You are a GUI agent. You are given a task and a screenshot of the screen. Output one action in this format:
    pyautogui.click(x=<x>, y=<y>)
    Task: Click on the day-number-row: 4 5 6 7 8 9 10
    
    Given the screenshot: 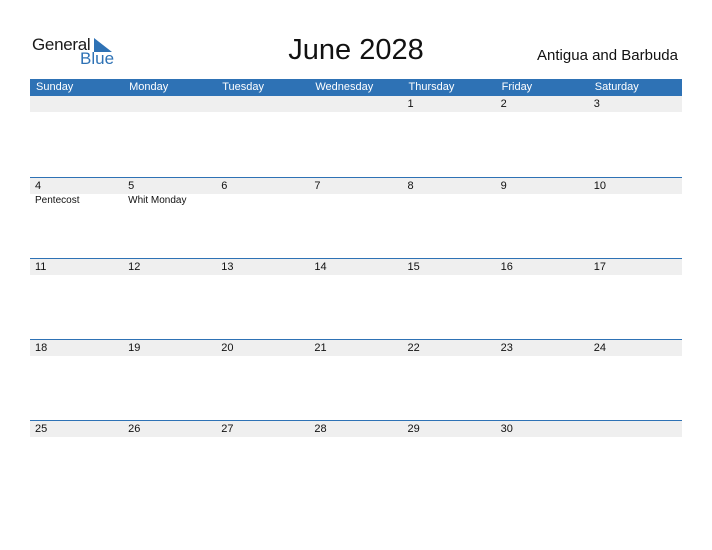 What is the action you would take?
    pyautogui.click(x=356, y=186)
    